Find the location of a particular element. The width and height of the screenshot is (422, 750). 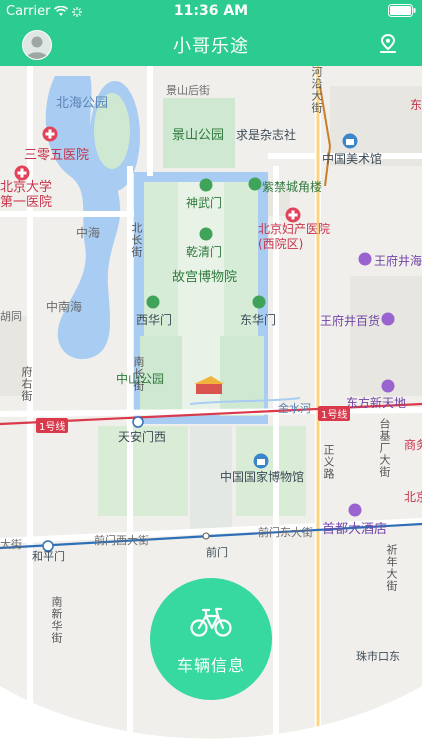

map-label-hepingmen: 和平门 is located at coordinates (48, 556).